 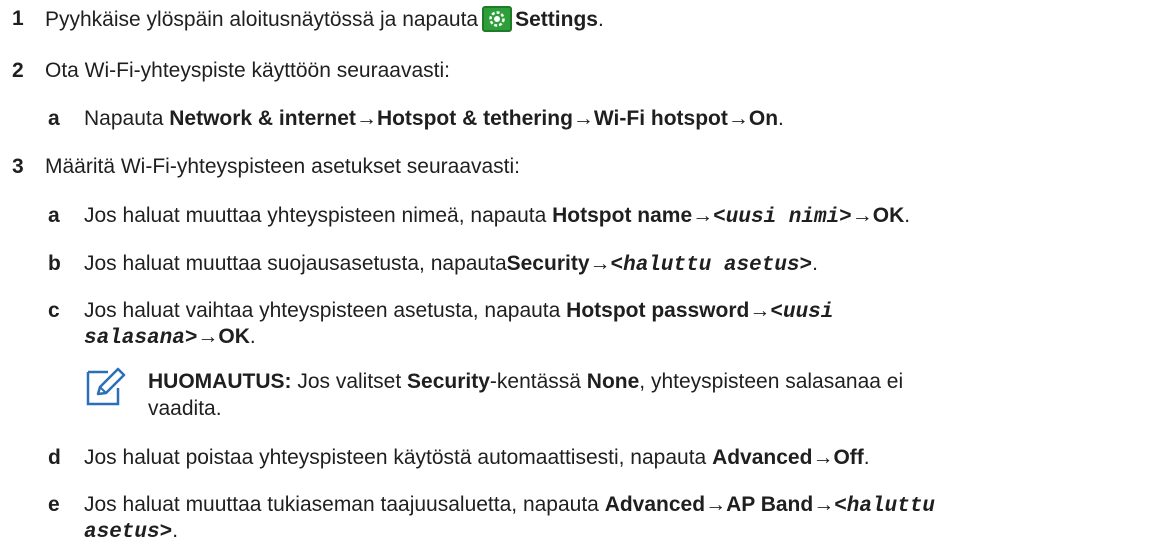 I want to click on sub-text-cont: asetus>., so click(x=131, y=532).